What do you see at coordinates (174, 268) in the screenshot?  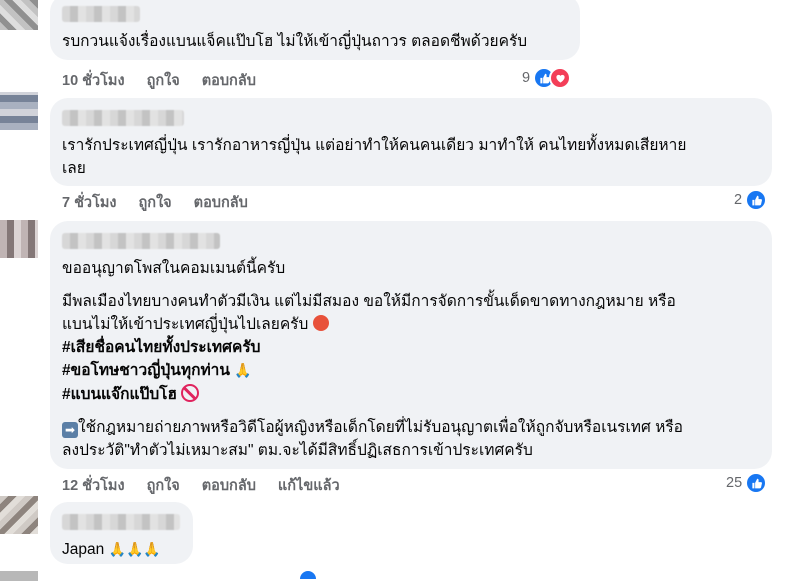 I see `comment-permission-line: ขออนุญาตโพสในคอมเมนต์นี้ครับ` at bounding box center [174, 268].